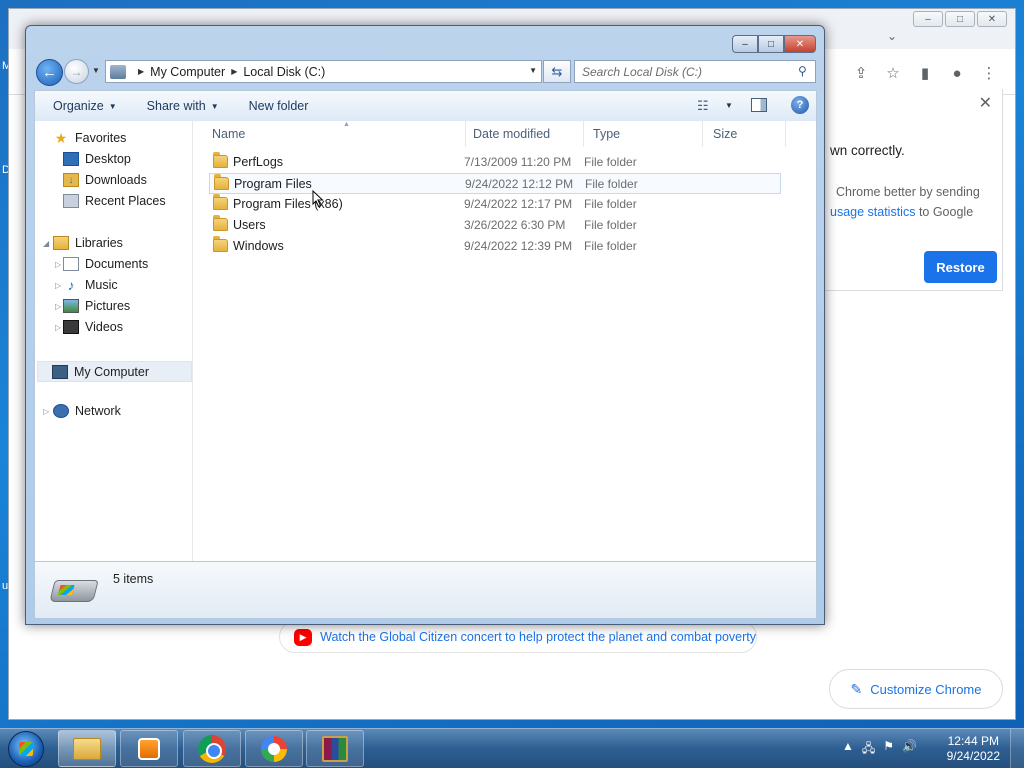 This screenshot has height=768, width=1024. I want to click on preview-pane-icon, so click(759, 105).